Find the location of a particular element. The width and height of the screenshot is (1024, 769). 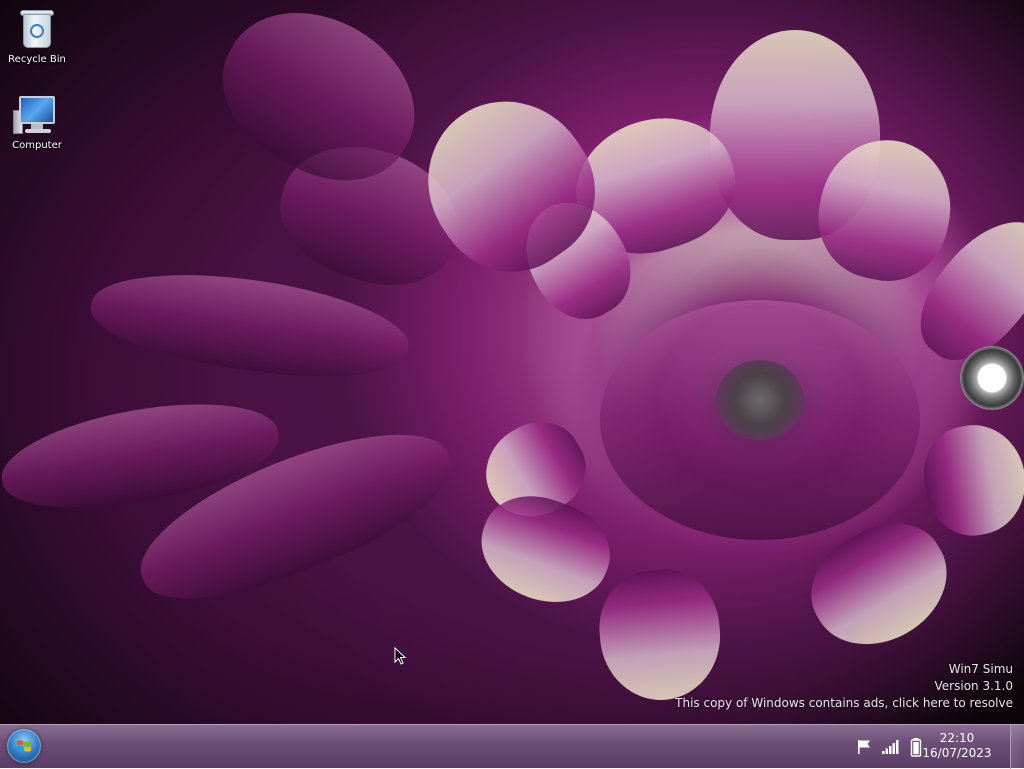

network-signal-icon is located at coordinates (890, 747).